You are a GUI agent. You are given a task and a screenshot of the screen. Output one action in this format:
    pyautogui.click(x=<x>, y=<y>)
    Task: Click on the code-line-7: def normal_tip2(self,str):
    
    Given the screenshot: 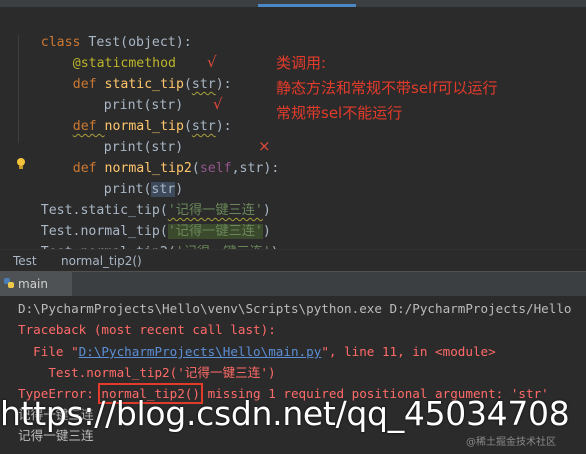 What is the action you would take?
    pyautogui.click(x=176, y=168)
    